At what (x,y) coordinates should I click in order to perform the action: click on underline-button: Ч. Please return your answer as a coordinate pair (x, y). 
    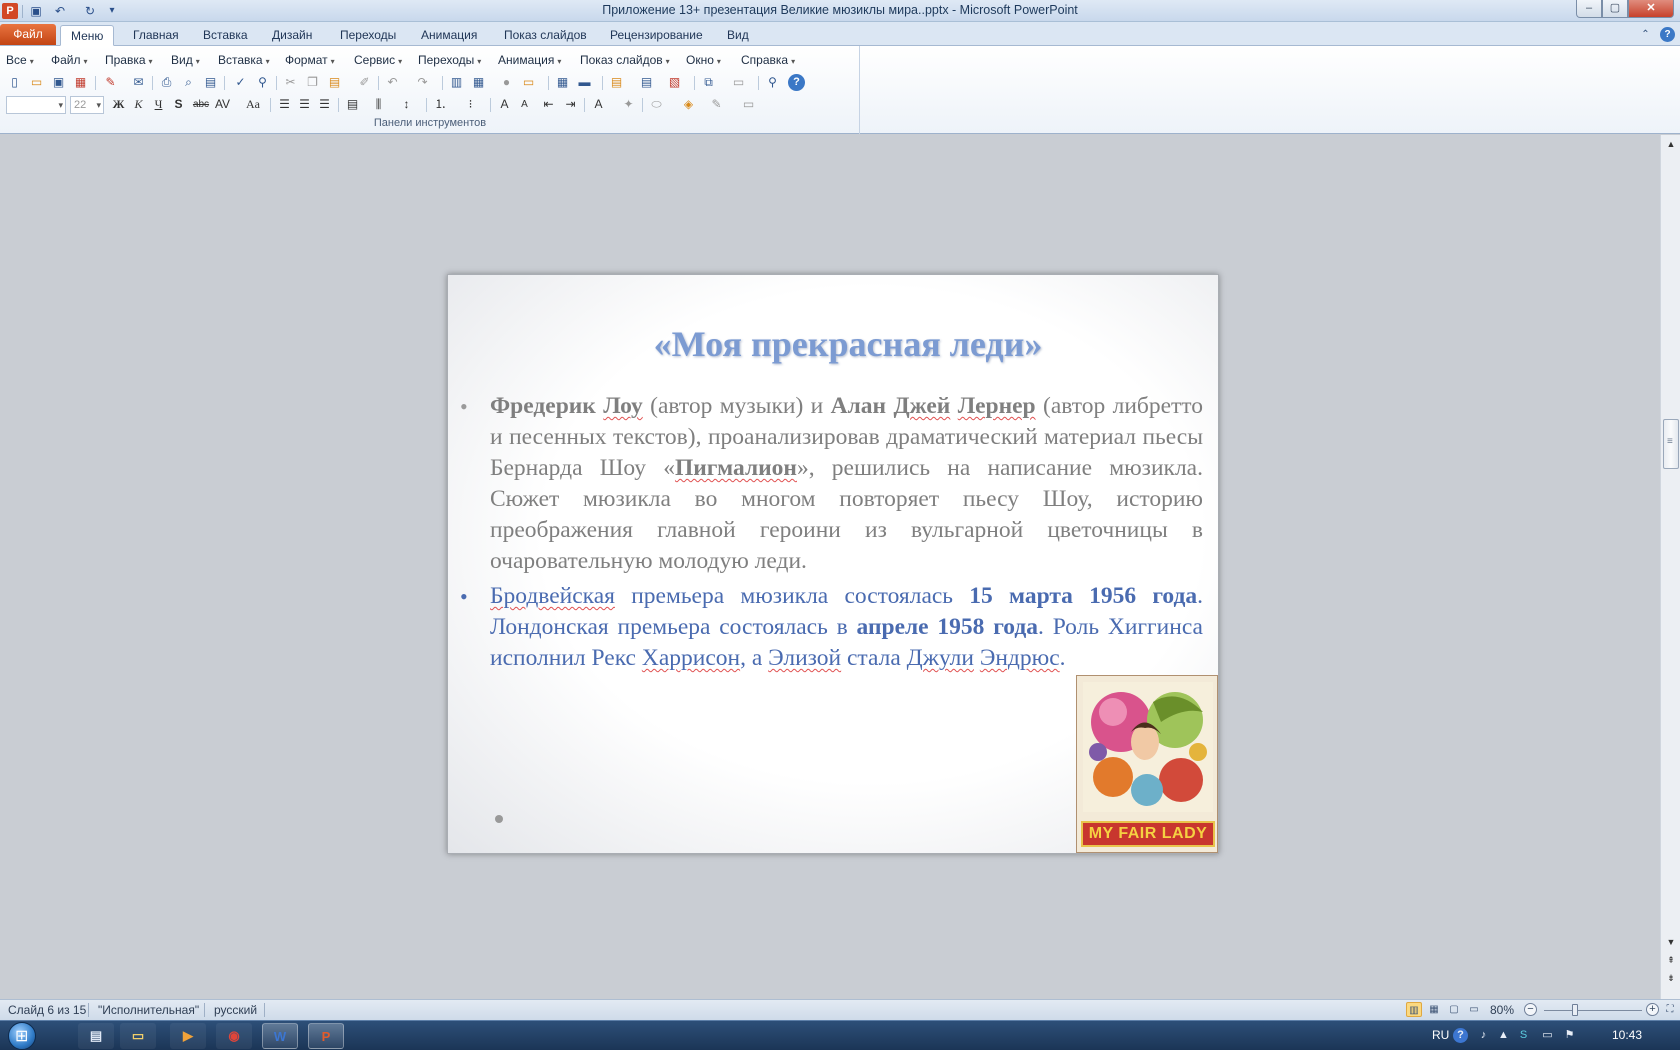
    Looking at the image, I should click on (158, 104).